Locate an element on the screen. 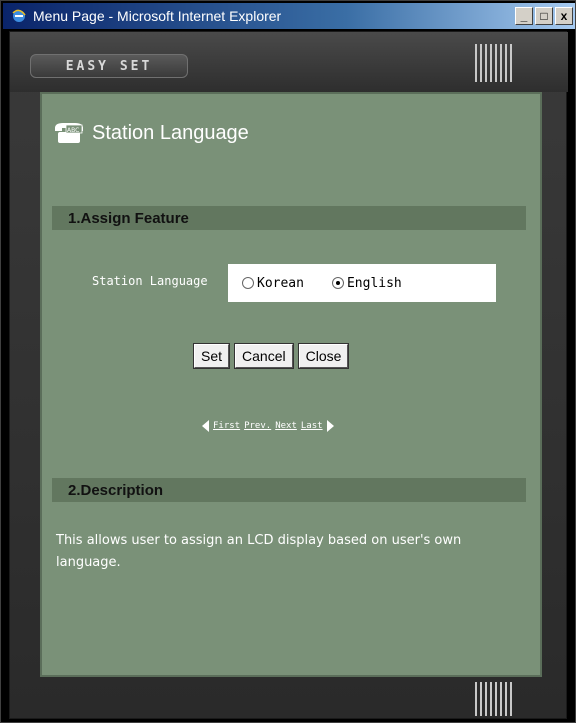 This screenshot has height=723, width=576. logo-text: EASY SET is located at coordinates (109, 66).